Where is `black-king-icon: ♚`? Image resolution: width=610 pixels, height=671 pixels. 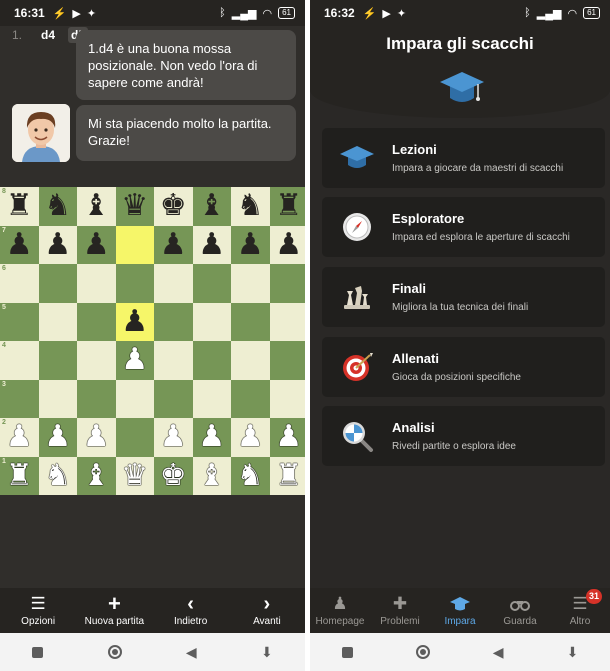 black-king-icon: ♚ is located at coordinates (173, 206).